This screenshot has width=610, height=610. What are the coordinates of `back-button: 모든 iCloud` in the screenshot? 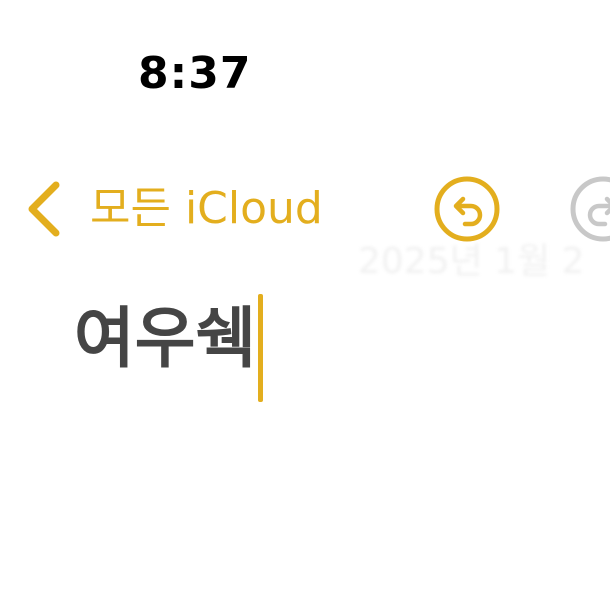 It's located at (172, 209).